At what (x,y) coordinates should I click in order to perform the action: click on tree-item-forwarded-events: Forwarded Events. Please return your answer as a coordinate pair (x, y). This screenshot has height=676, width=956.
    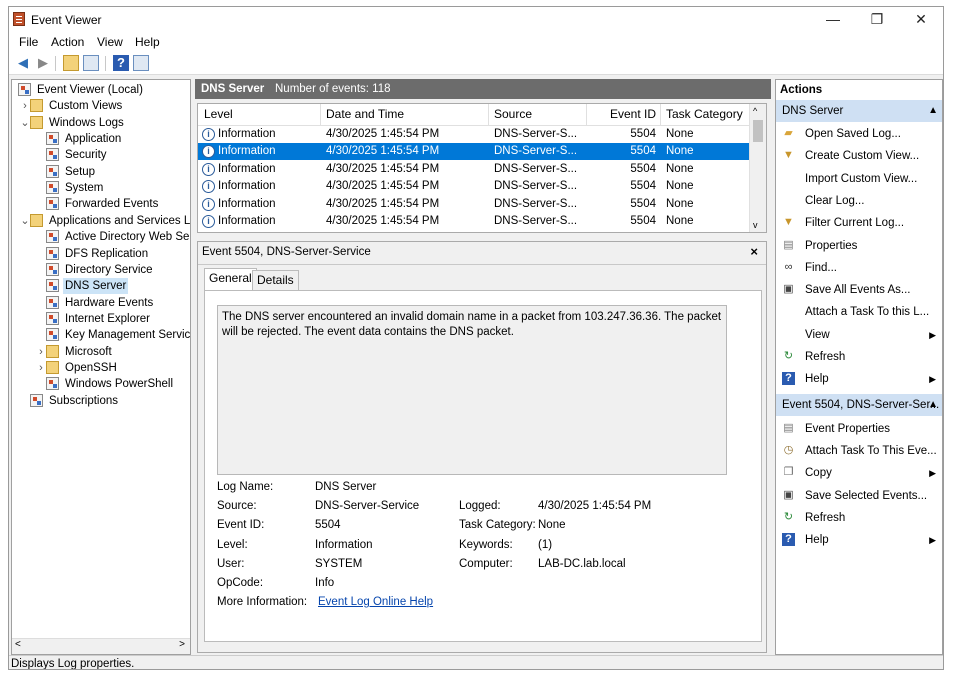
    Looking at the image, I should click on (101, 204).